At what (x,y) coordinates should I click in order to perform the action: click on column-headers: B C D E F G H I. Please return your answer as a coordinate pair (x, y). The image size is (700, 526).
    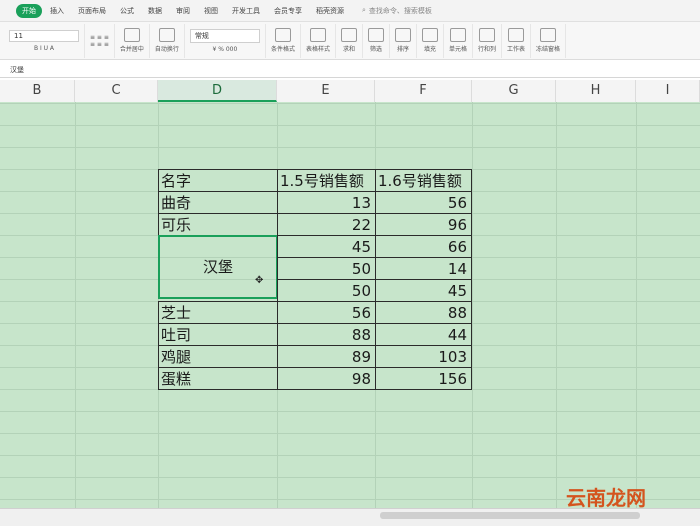
    Looking at the image, I should click on (350, 91).